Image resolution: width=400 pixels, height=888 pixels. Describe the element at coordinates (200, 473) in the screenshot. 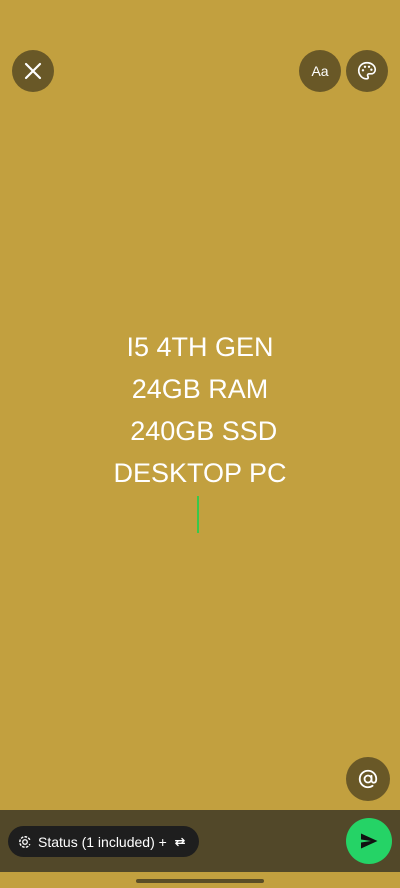

I see `status-text-line: DESKTOP PC` at that location.